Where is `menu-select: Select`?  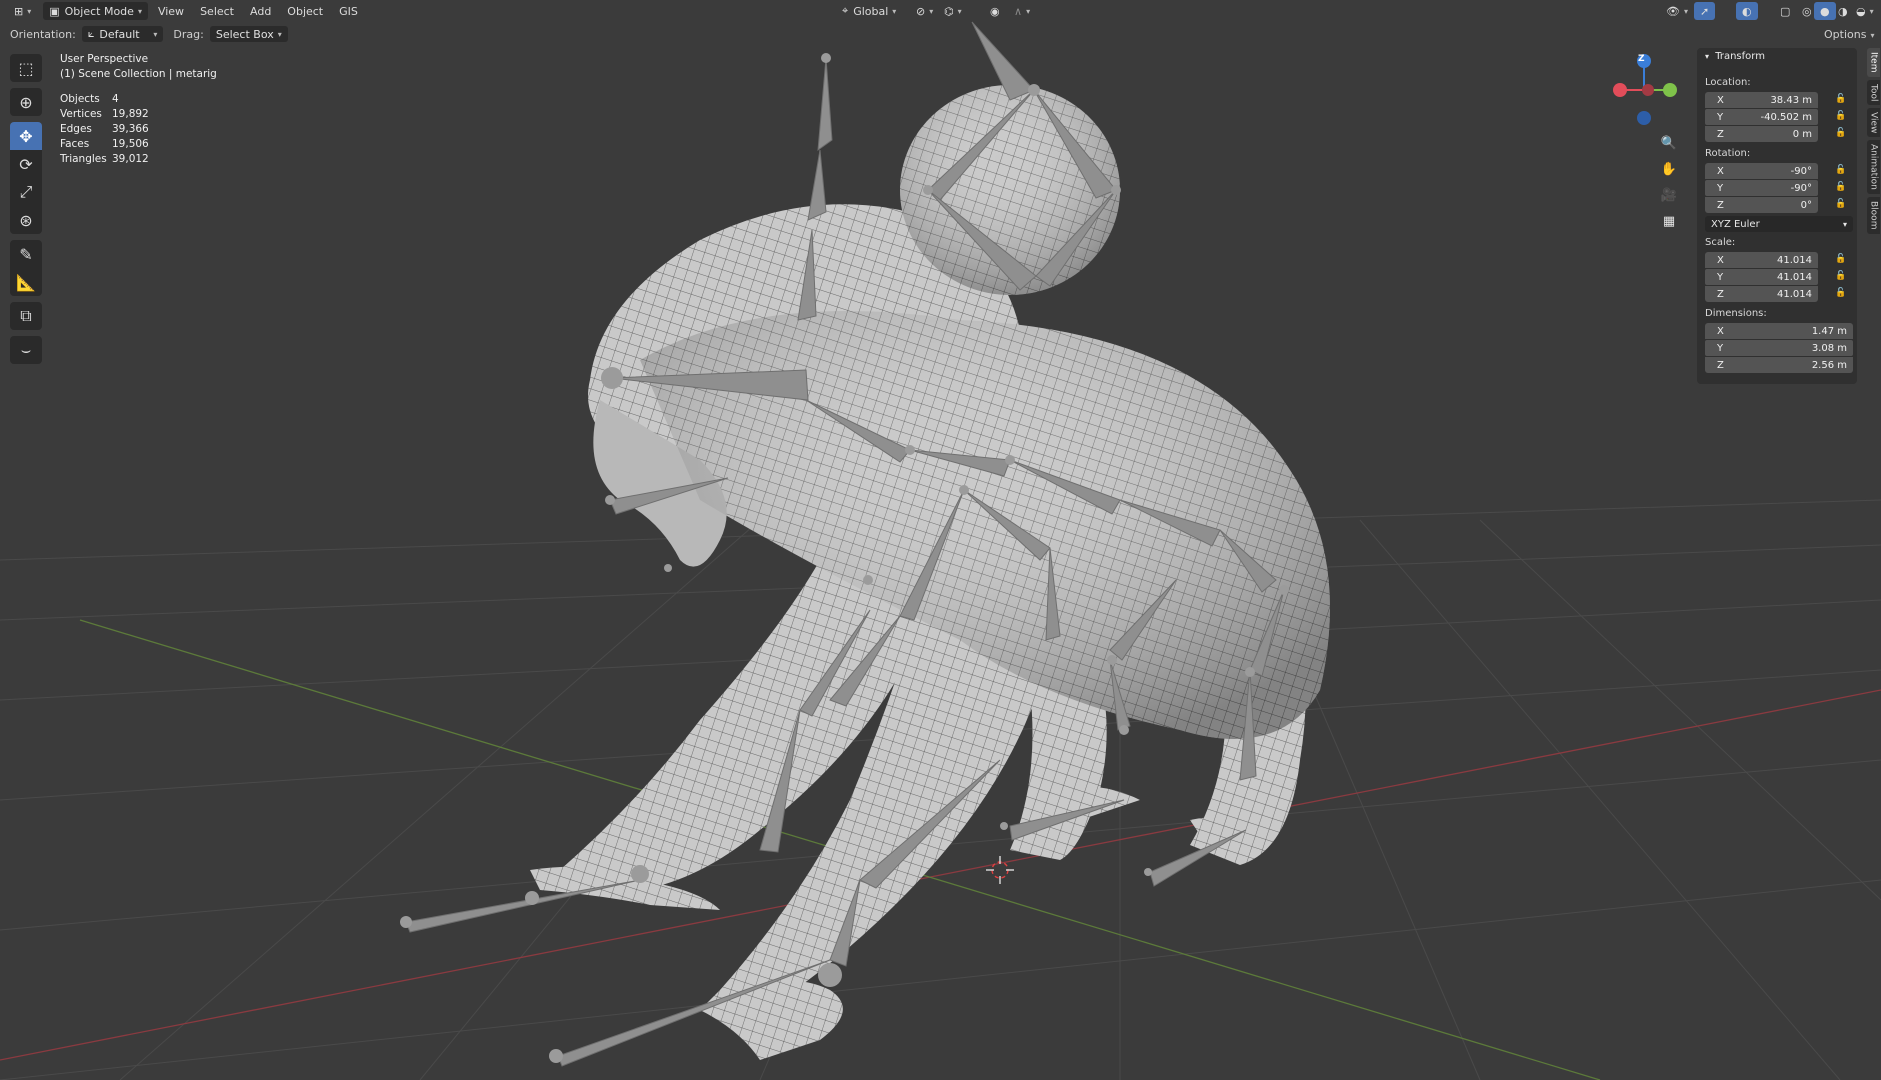 menu-select: Select is located at coordinates (217, 11).